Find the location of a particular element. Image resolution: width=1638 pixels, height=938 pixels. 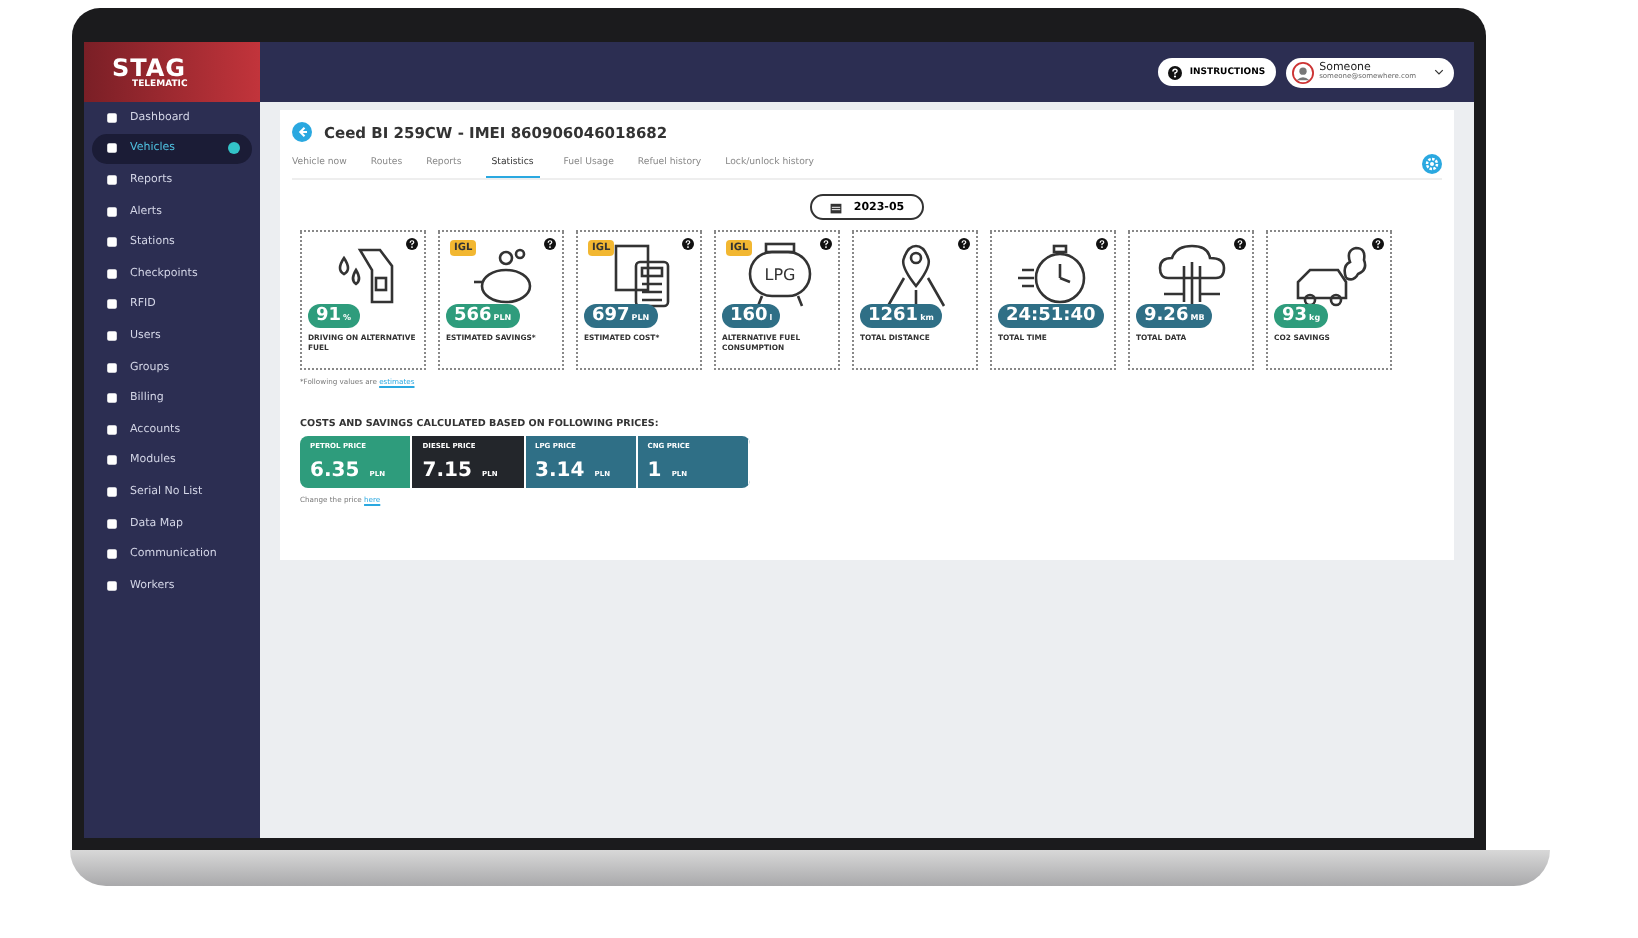

caret-icon is located at coordinates (1439, 72).